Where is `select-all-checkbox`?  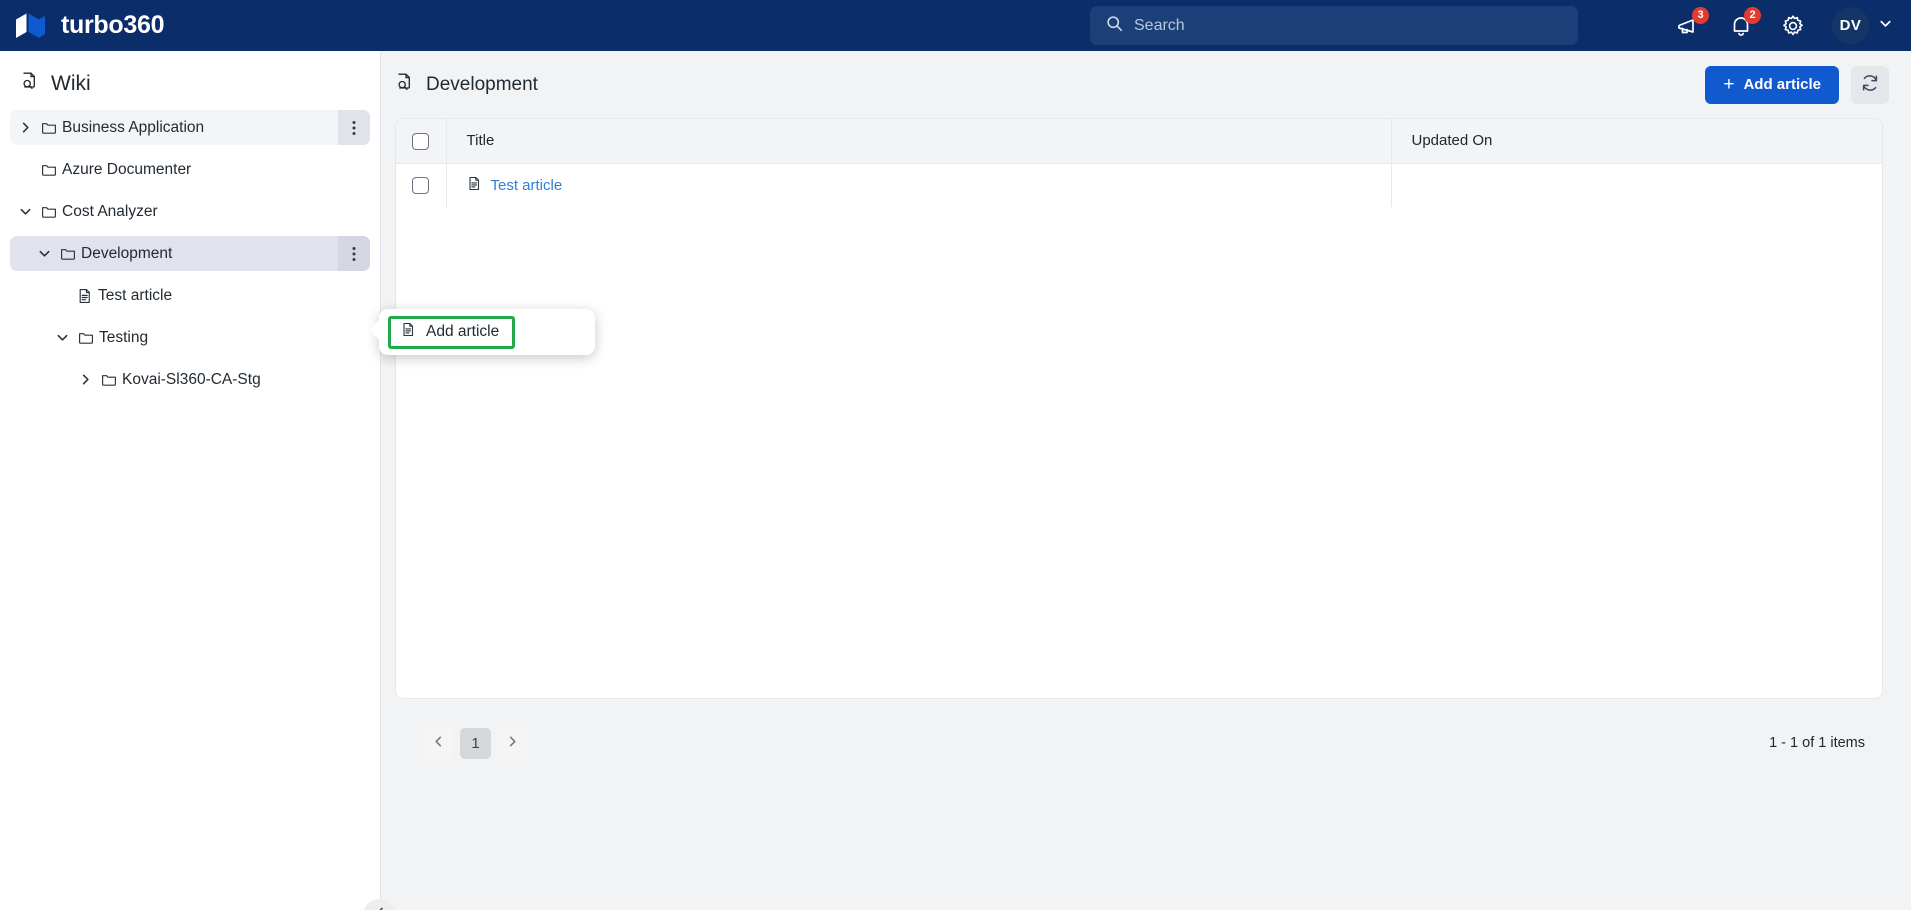 select-all-checkbox is located at coordinates (421, 141).